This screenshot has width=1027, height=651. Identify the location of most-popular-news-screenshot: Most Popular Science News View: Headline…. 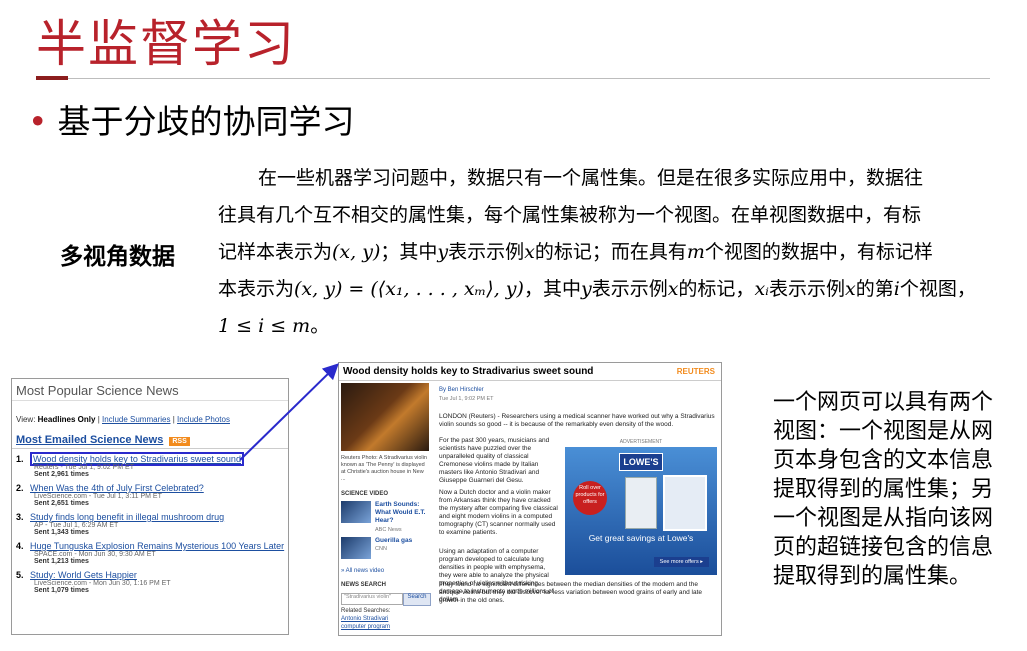
(150, 506).